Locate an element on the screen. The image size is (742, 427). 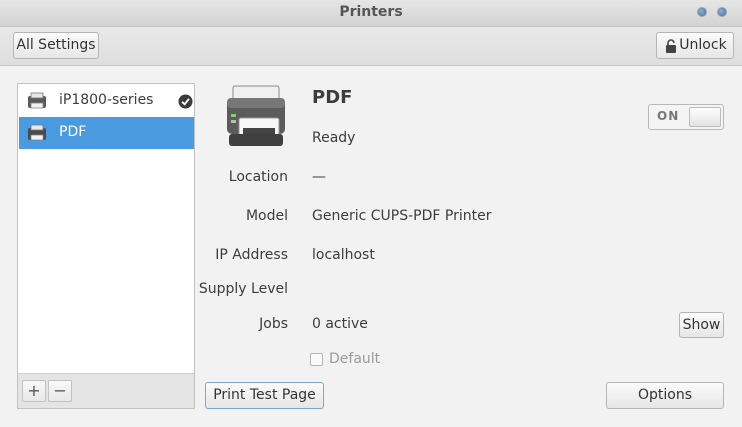
printer-item-label: iP1800-series is located at coordinates (106, 100).